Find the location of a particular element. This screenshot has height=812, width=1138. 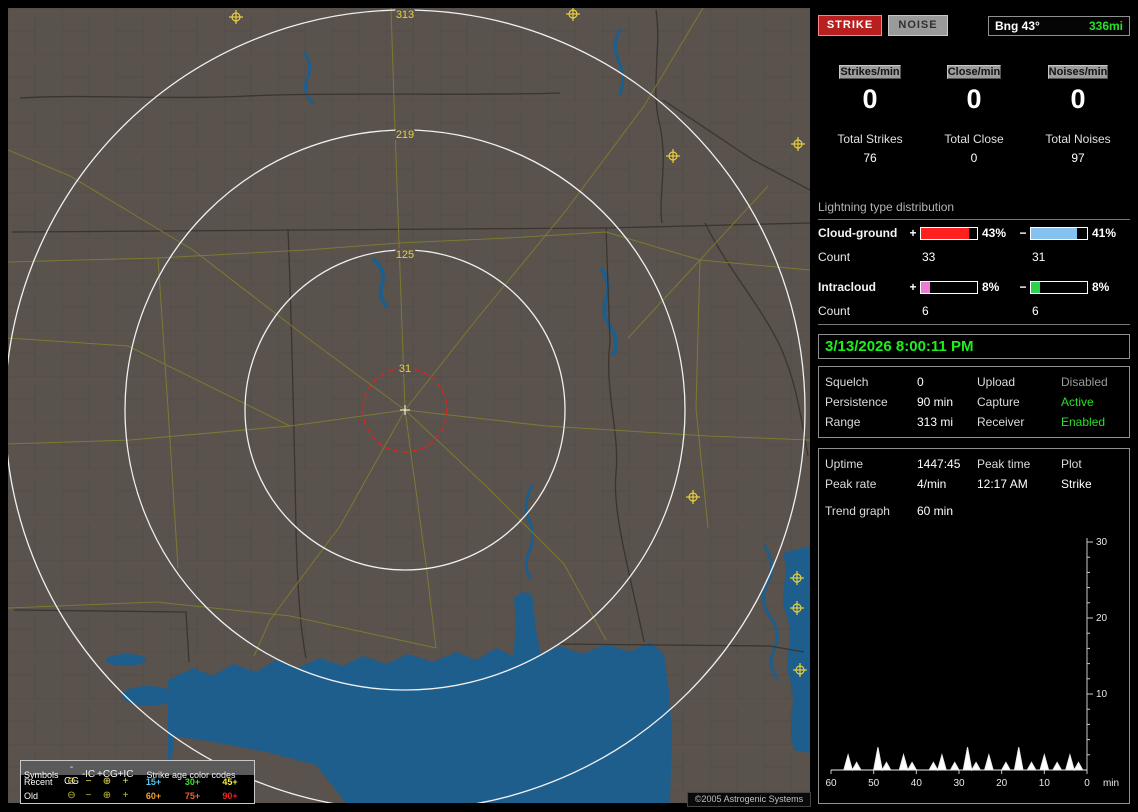

receiver-label: Receiver is located at coordinates (1001, 422).